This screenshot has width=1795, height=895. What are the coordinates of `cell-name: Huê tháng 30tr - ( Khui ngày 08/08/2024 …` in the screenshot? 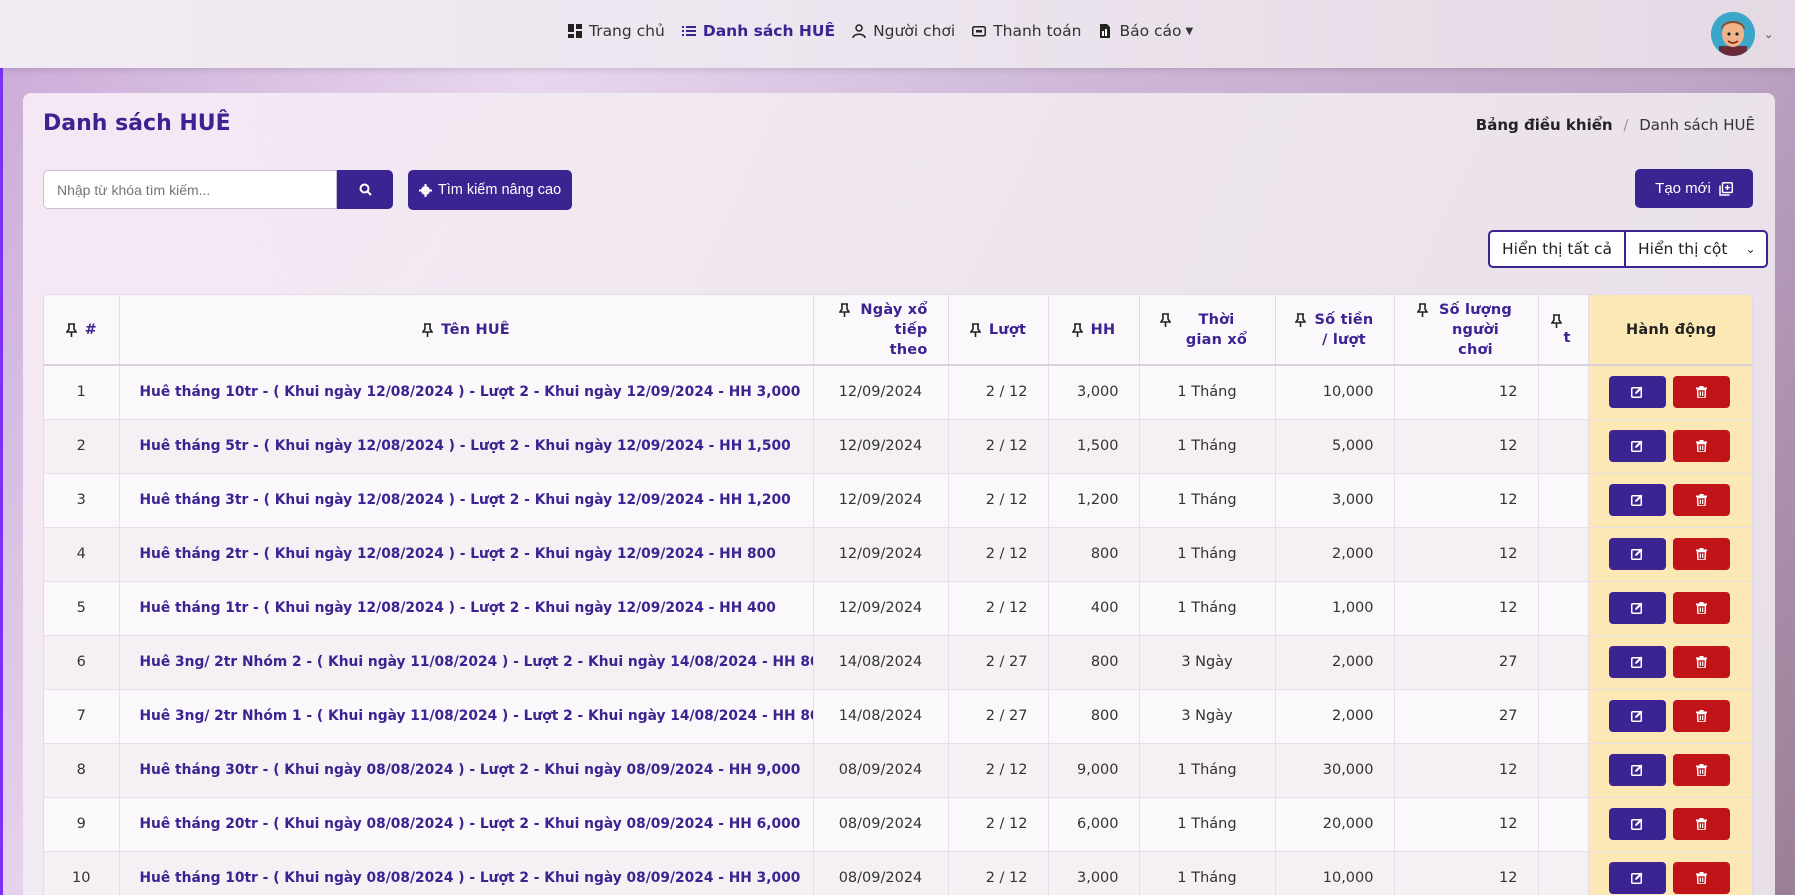 It's located at (466, 770).